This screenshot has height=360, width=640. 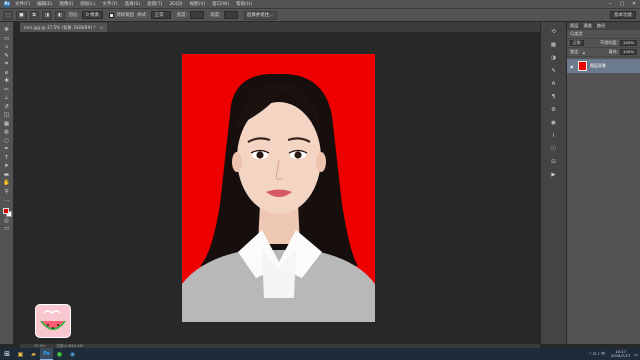 What do you see at coordinates (597, 354) in the screenshot?
I see `tray-icons: ^ ⊡ ♪ 中` at bounding box center [597, 354].